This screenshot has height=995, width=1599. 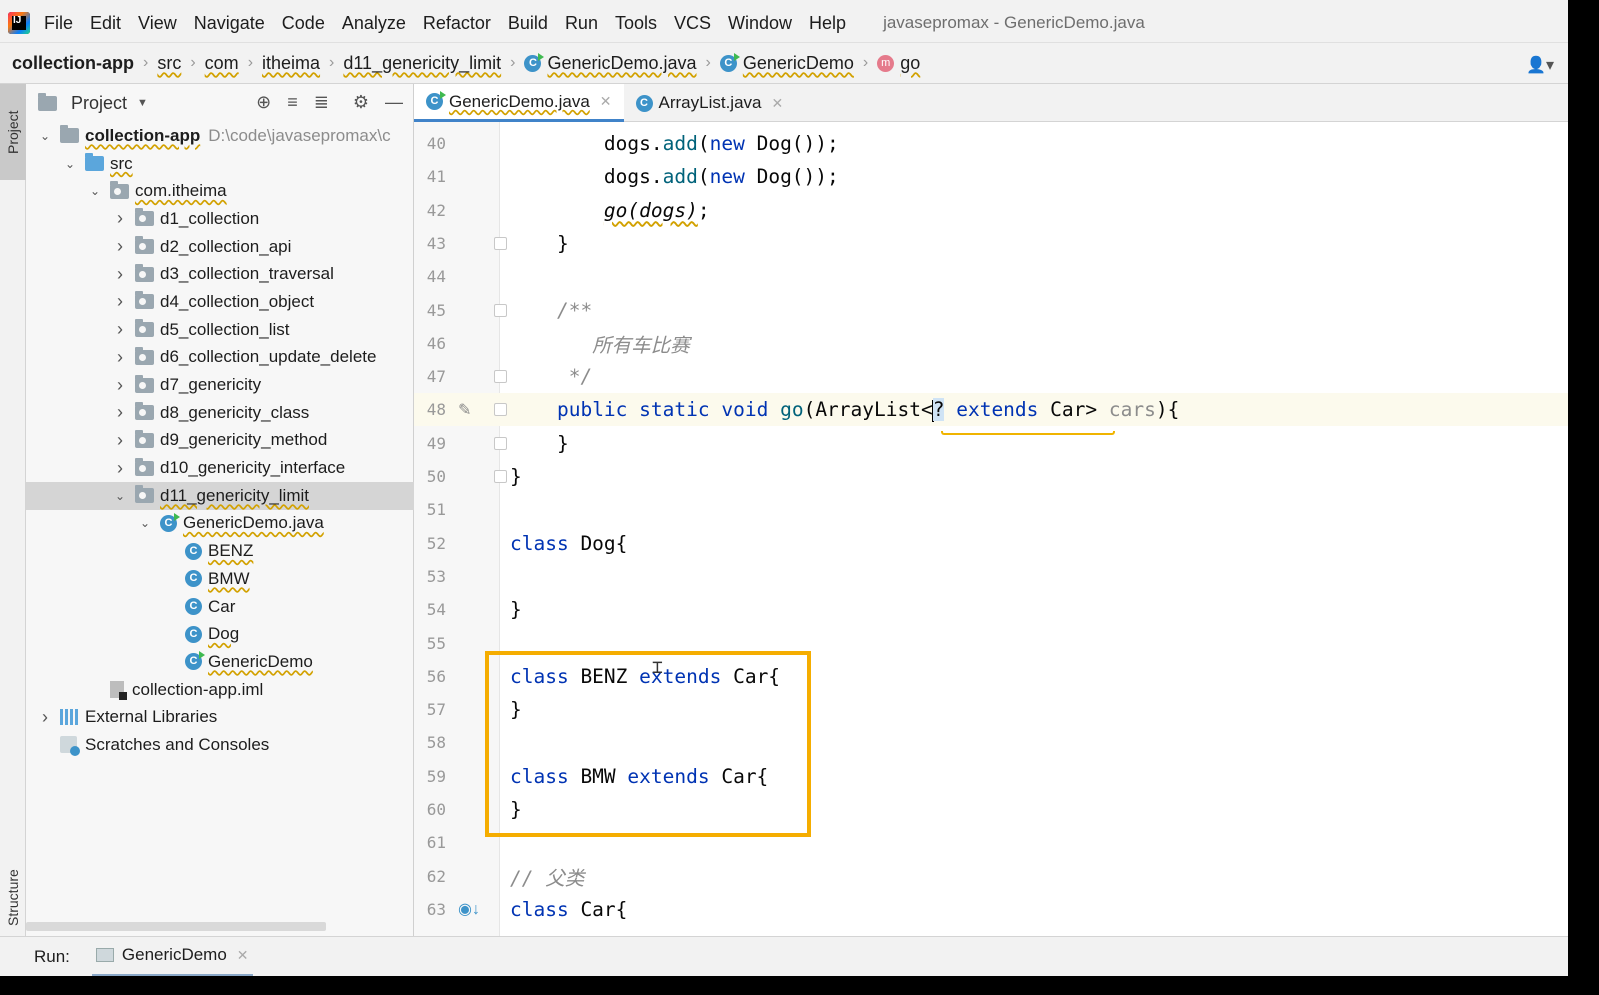 What do you see at coordinates (827, 23) in the screenshot?
I see `menu-help: Help` at bounding box center [827, 23].